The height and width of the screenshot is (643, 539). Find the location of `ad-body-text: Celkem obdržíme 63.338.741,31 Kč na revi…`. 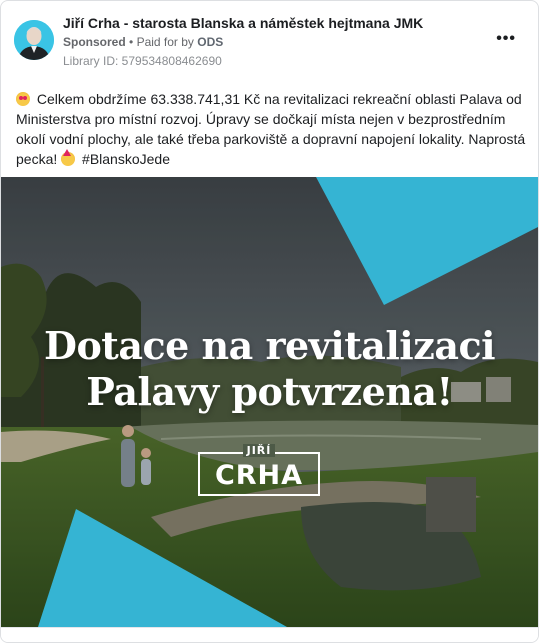

ad-body-text: Celkem obdržíme 63.338.741,31 Kč na revi… is located at coordinates (272, 129).